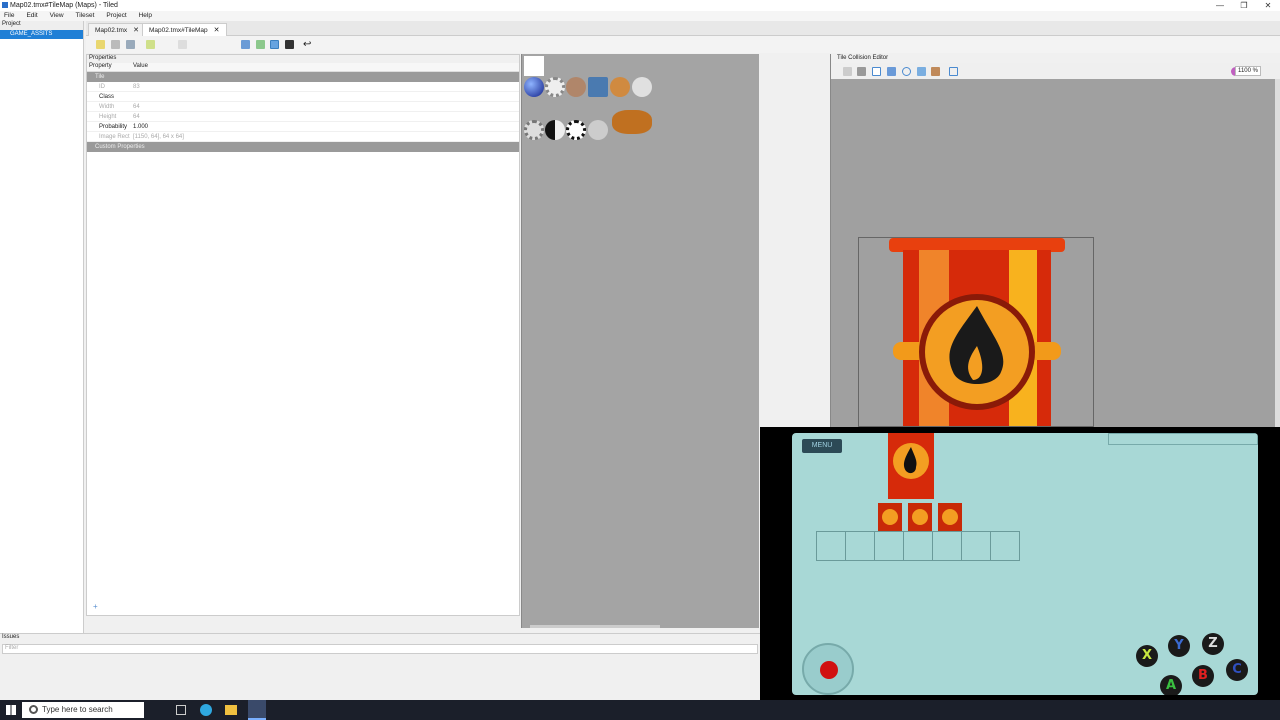  What do you see at coordinates (260, 44) in the screenshot?
I see `edit-tile-icon` at bounding box center [260, 44].